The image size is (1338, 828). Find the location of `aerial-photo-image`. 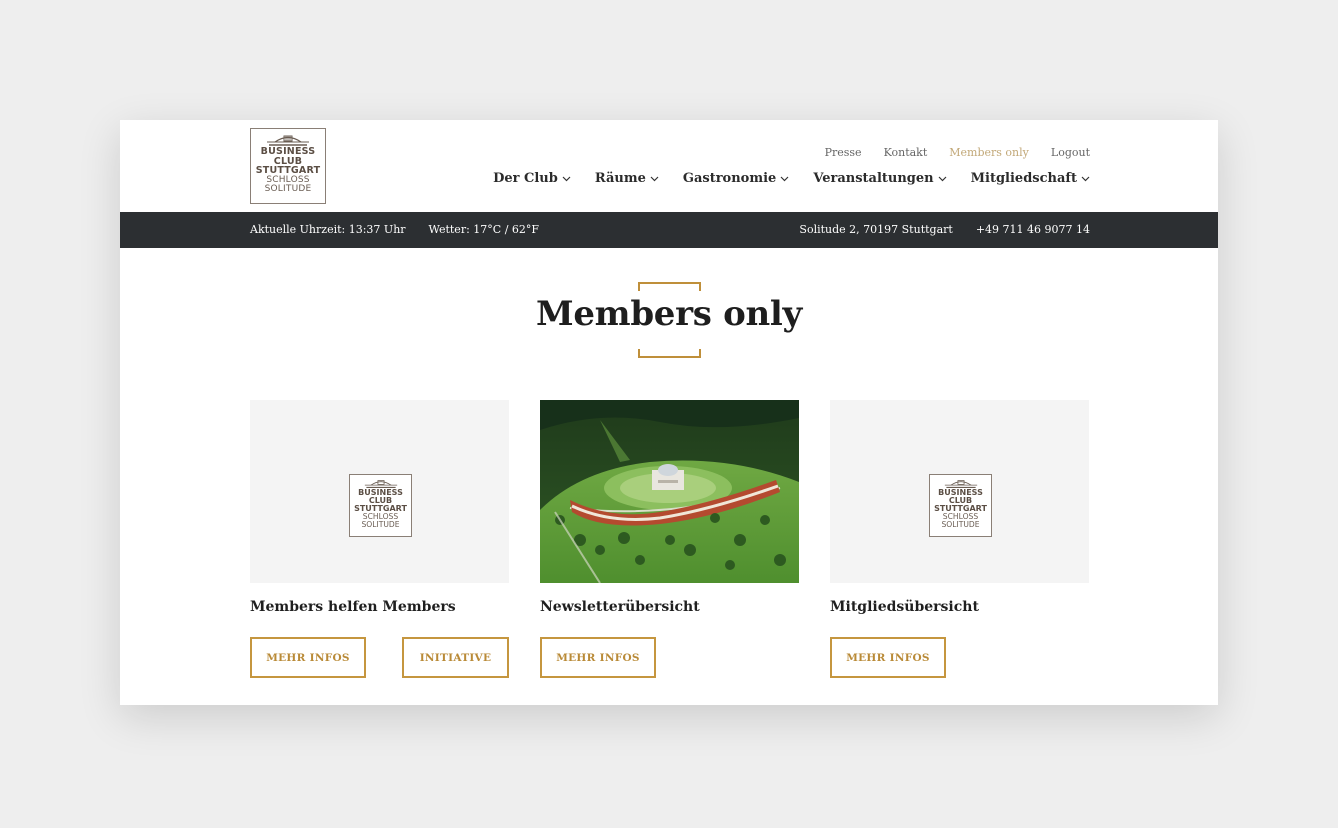

aerial-photo-image is located at coordinates (669, 491).